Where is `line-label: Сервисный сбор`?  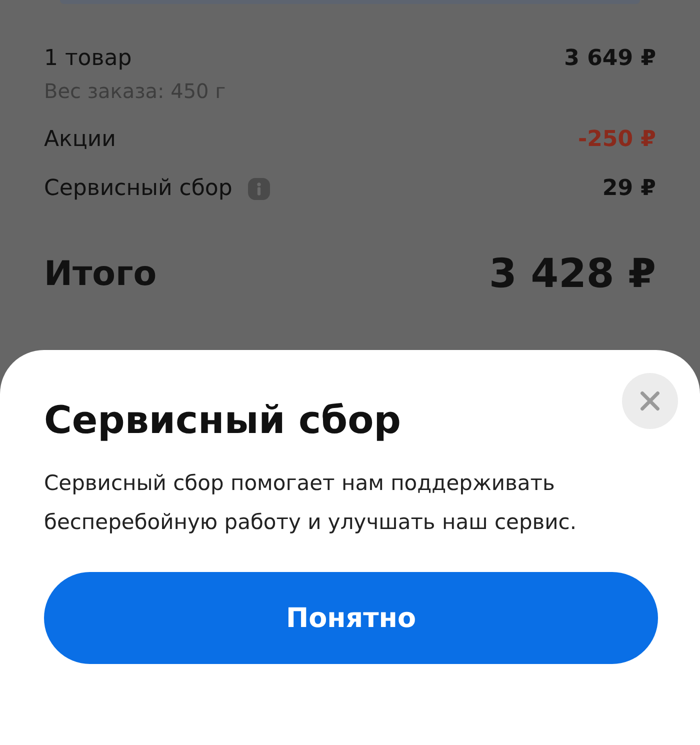
line-label: Сервисный сбор is located at coordinates (138, 188).